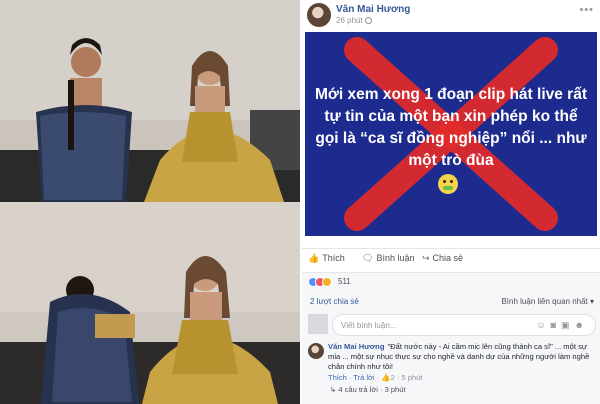  I want to click on post-header: Văn Mai Hương 26 phút •••, so click(451, 15).